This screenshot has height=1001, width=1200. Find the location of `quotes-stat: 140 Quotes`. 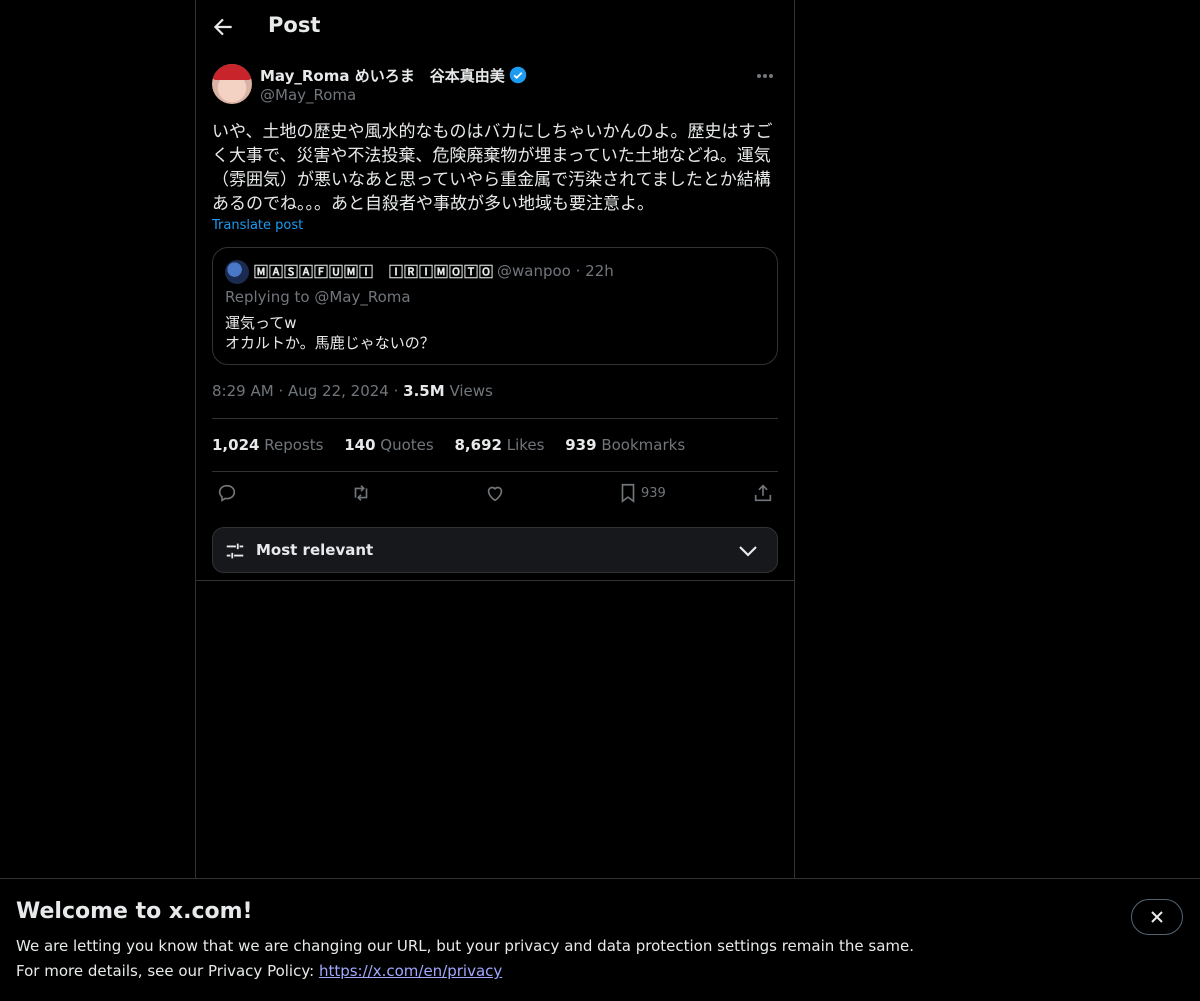

quotes-stat: 140 Quotes is located at coordinates (389, 445).